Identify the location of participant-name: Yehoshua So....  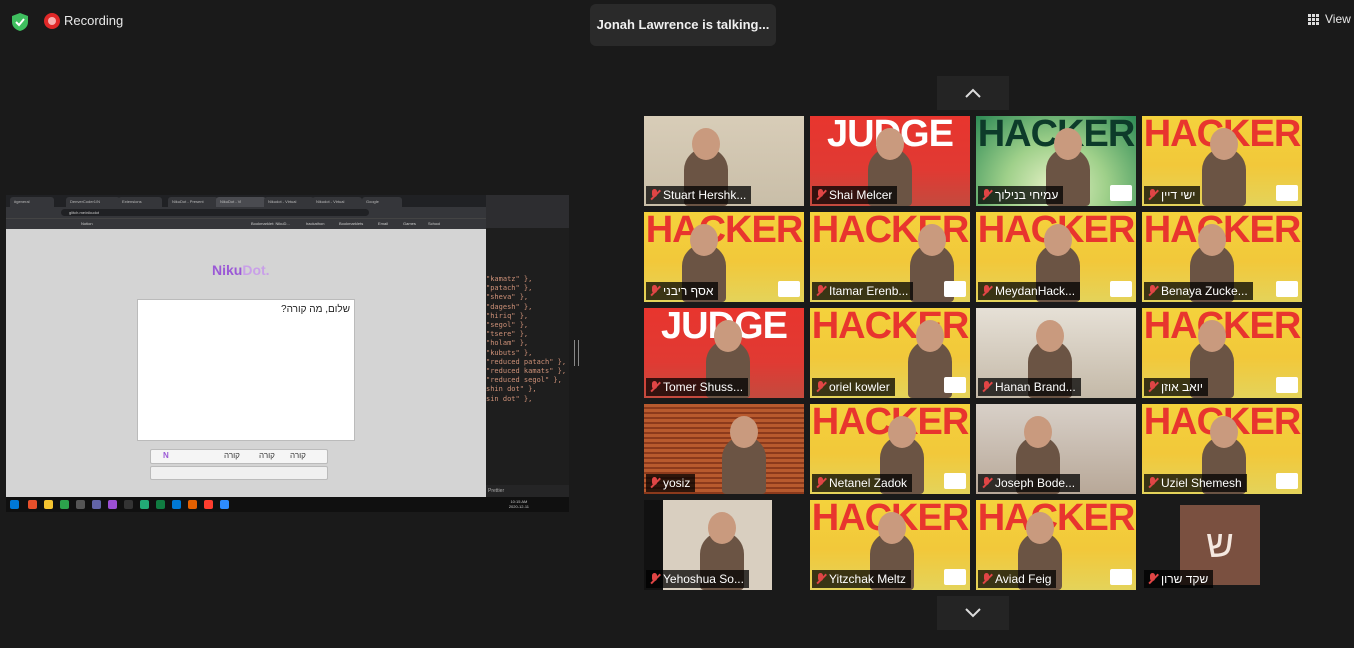
(703, 579).